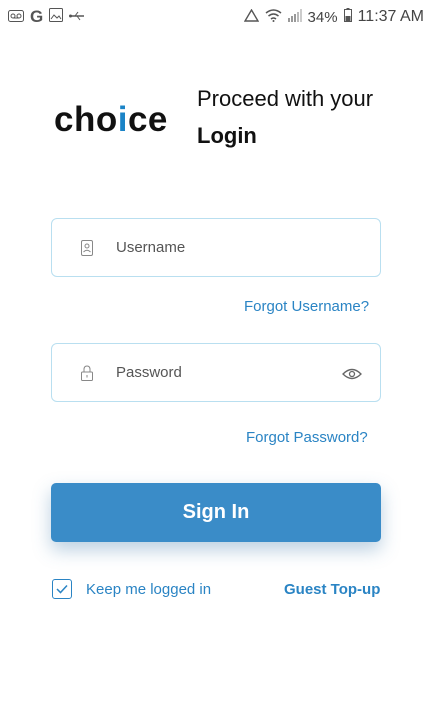  Describe the element at coordinates (87, 248) in the screenshot. I see `user-card-icon` at that location.